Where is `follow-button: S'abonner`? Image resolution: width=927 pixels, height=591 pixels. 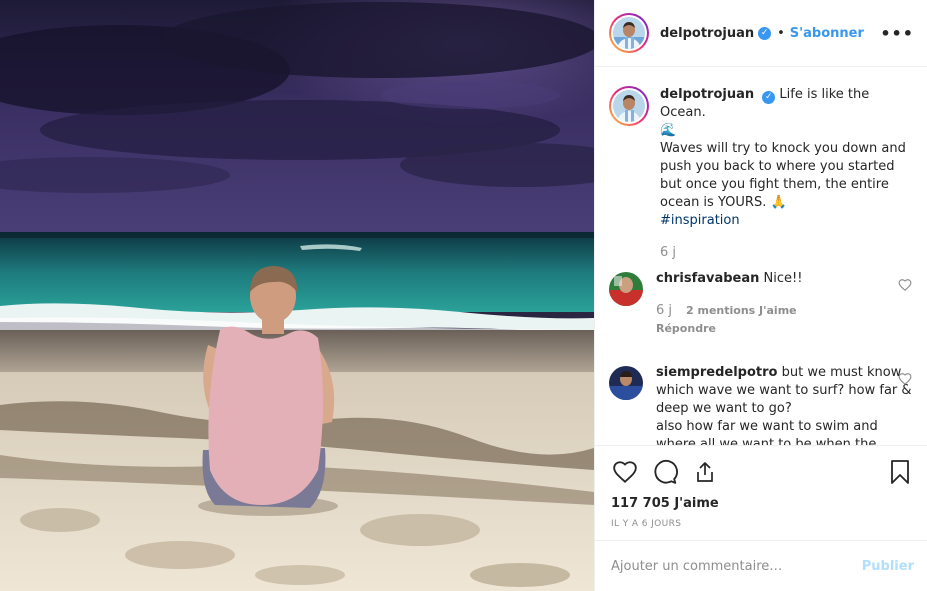 follow-button: S'abonner is located at coordinates (827, 33).